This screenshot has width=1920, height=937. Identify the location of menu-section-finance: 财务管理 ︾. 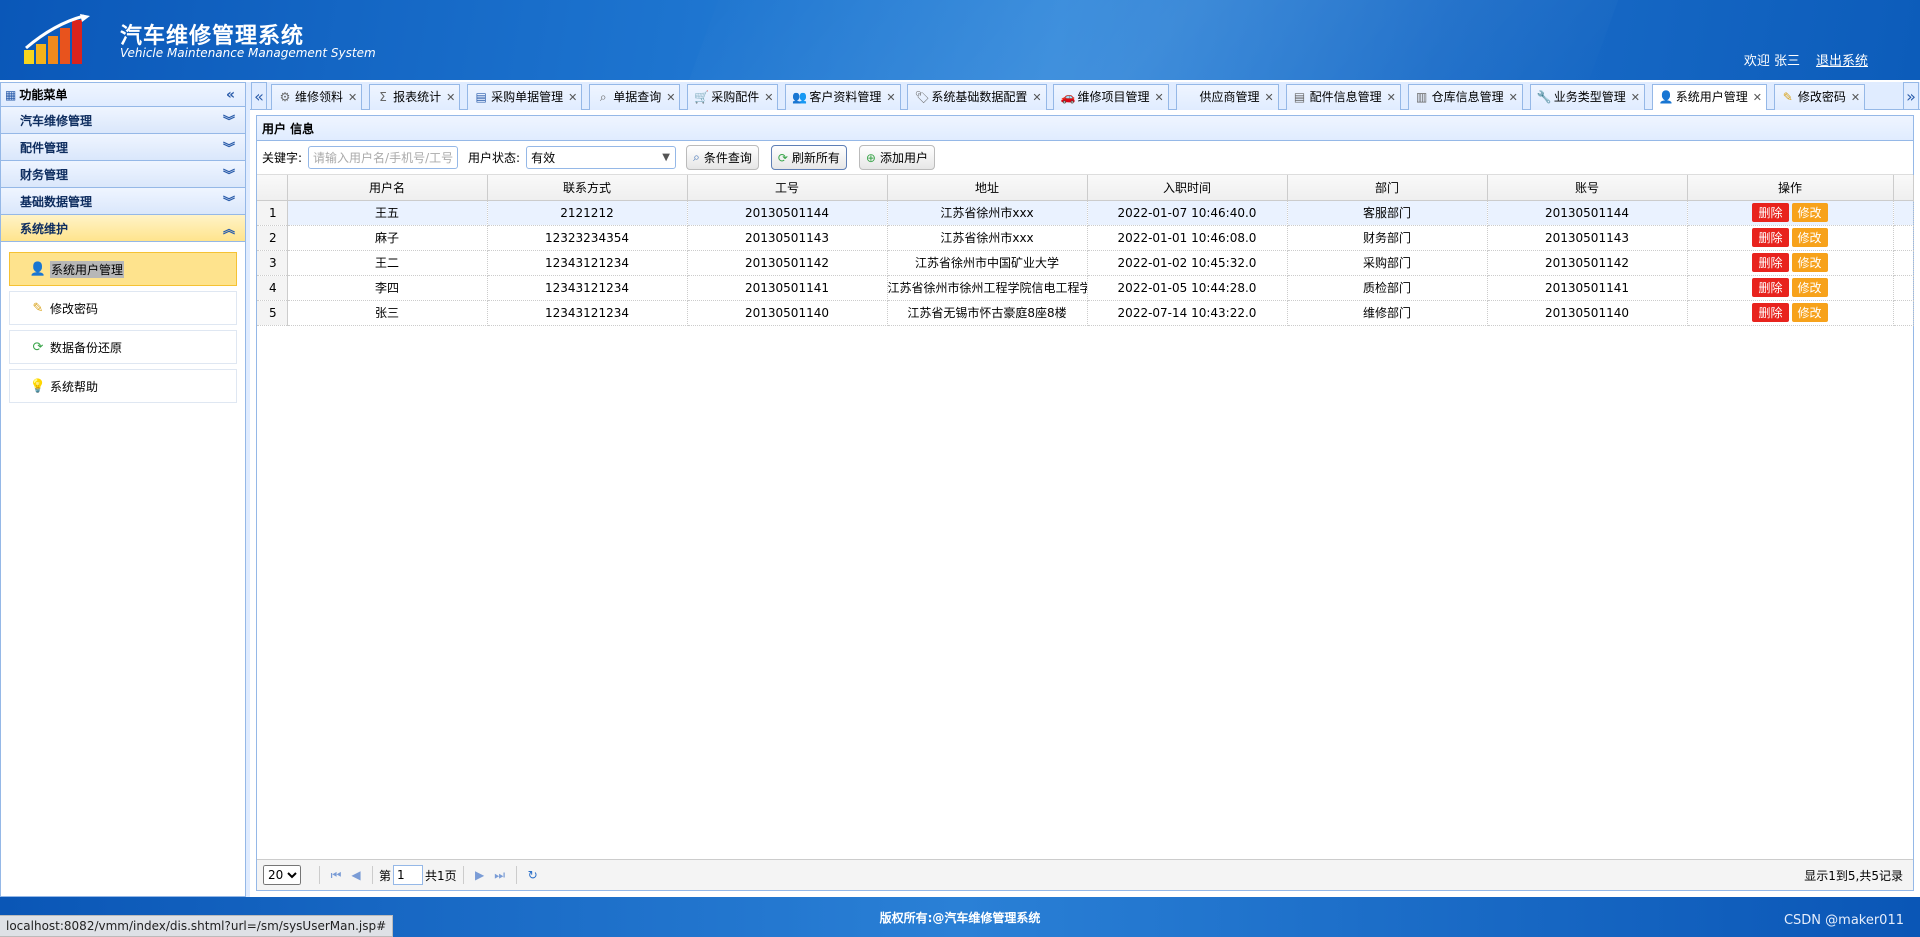
(123, 174).